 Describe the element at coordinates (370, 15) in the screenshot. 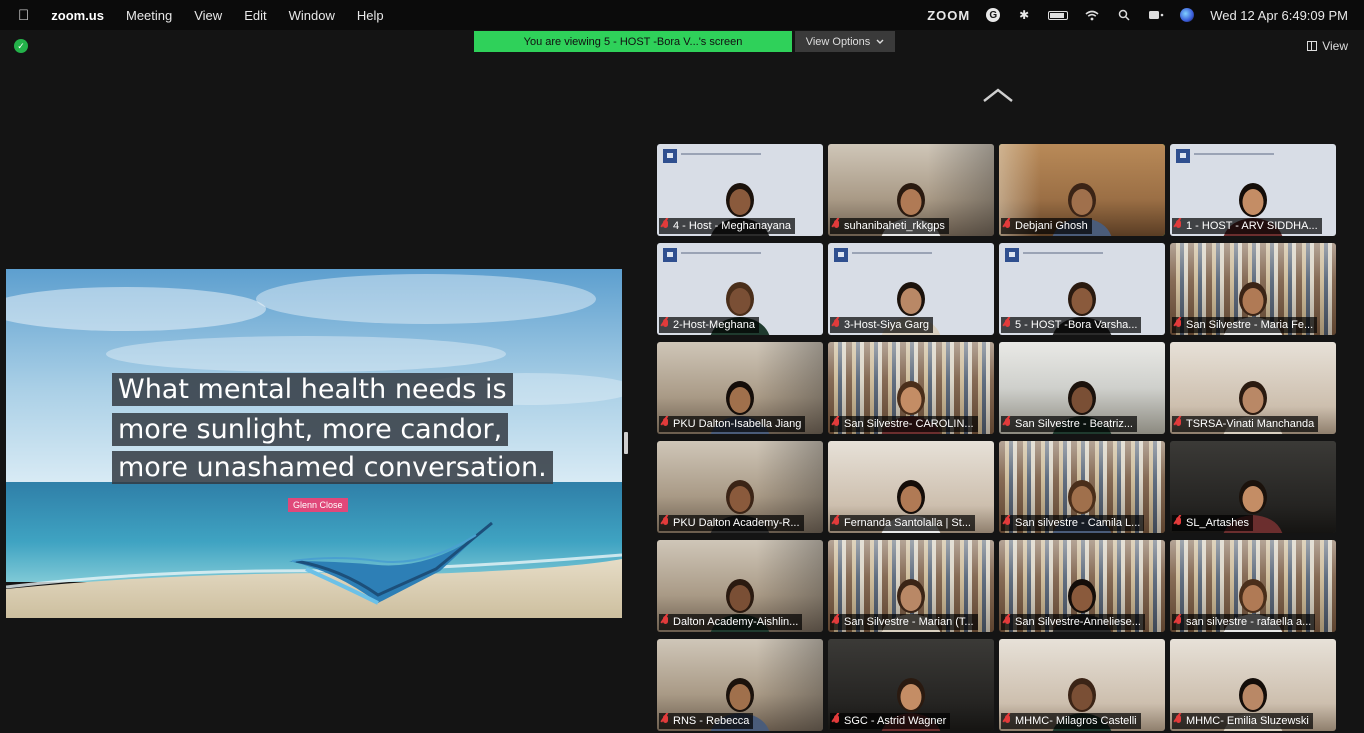

I see `menu-help: Help` at that location.